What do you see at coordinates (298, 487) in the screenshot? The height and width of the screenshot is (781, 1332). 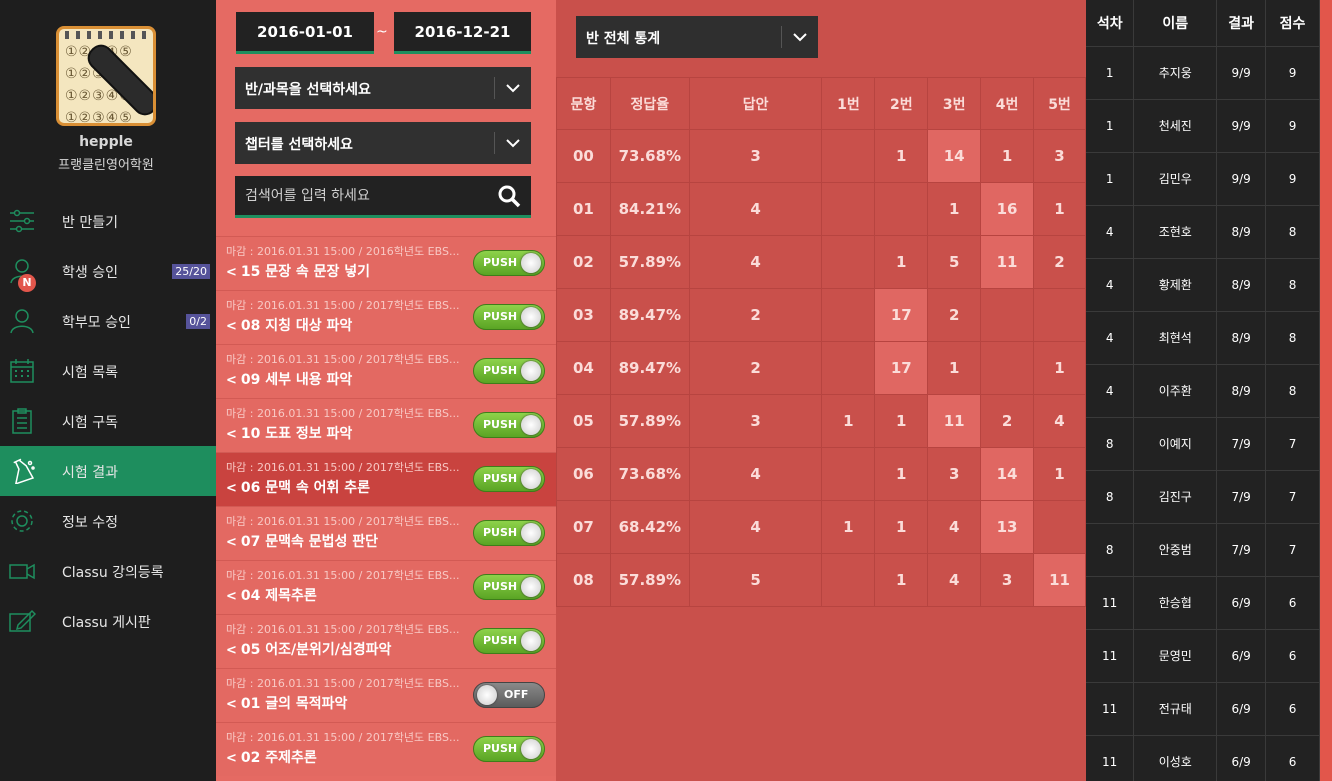 I see `exam-title: <06 문맥 속 어휘 추론` at bounding box center [298, 487].